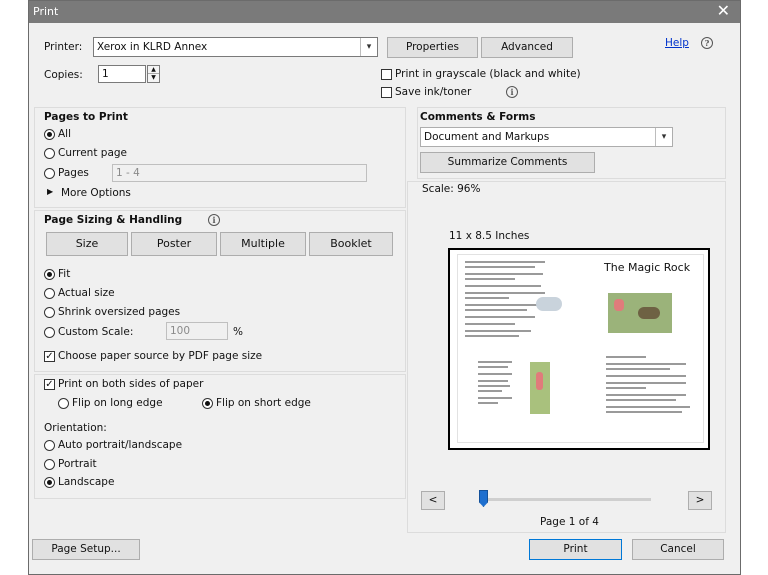  Describe the element at coordinates (569, 522) in the screenshot. I see `page-indicator: Page 1 of 4` at that location.